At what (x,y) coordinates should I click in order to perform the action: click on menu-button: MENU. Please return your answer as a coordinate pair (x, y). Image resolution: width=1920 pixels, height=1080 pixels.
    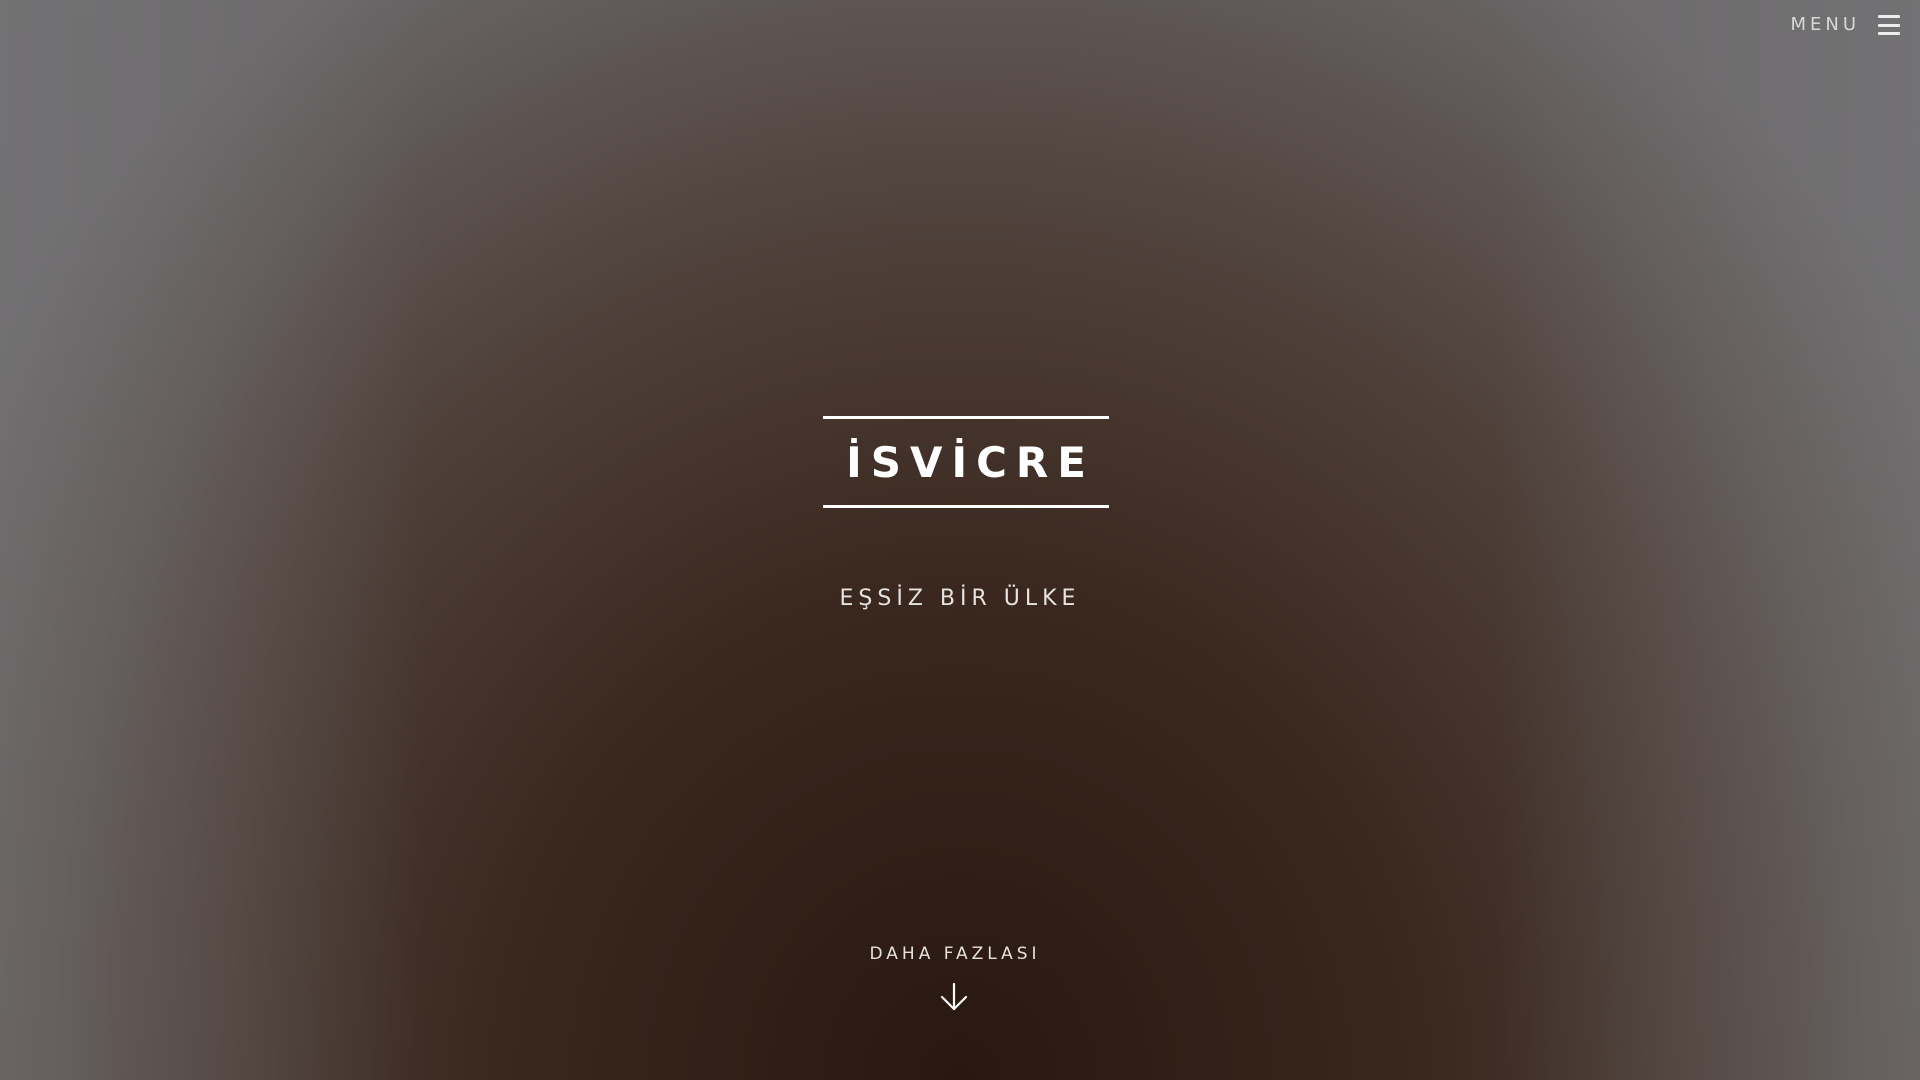
    Looking at the image, I should click on (1845, 25).